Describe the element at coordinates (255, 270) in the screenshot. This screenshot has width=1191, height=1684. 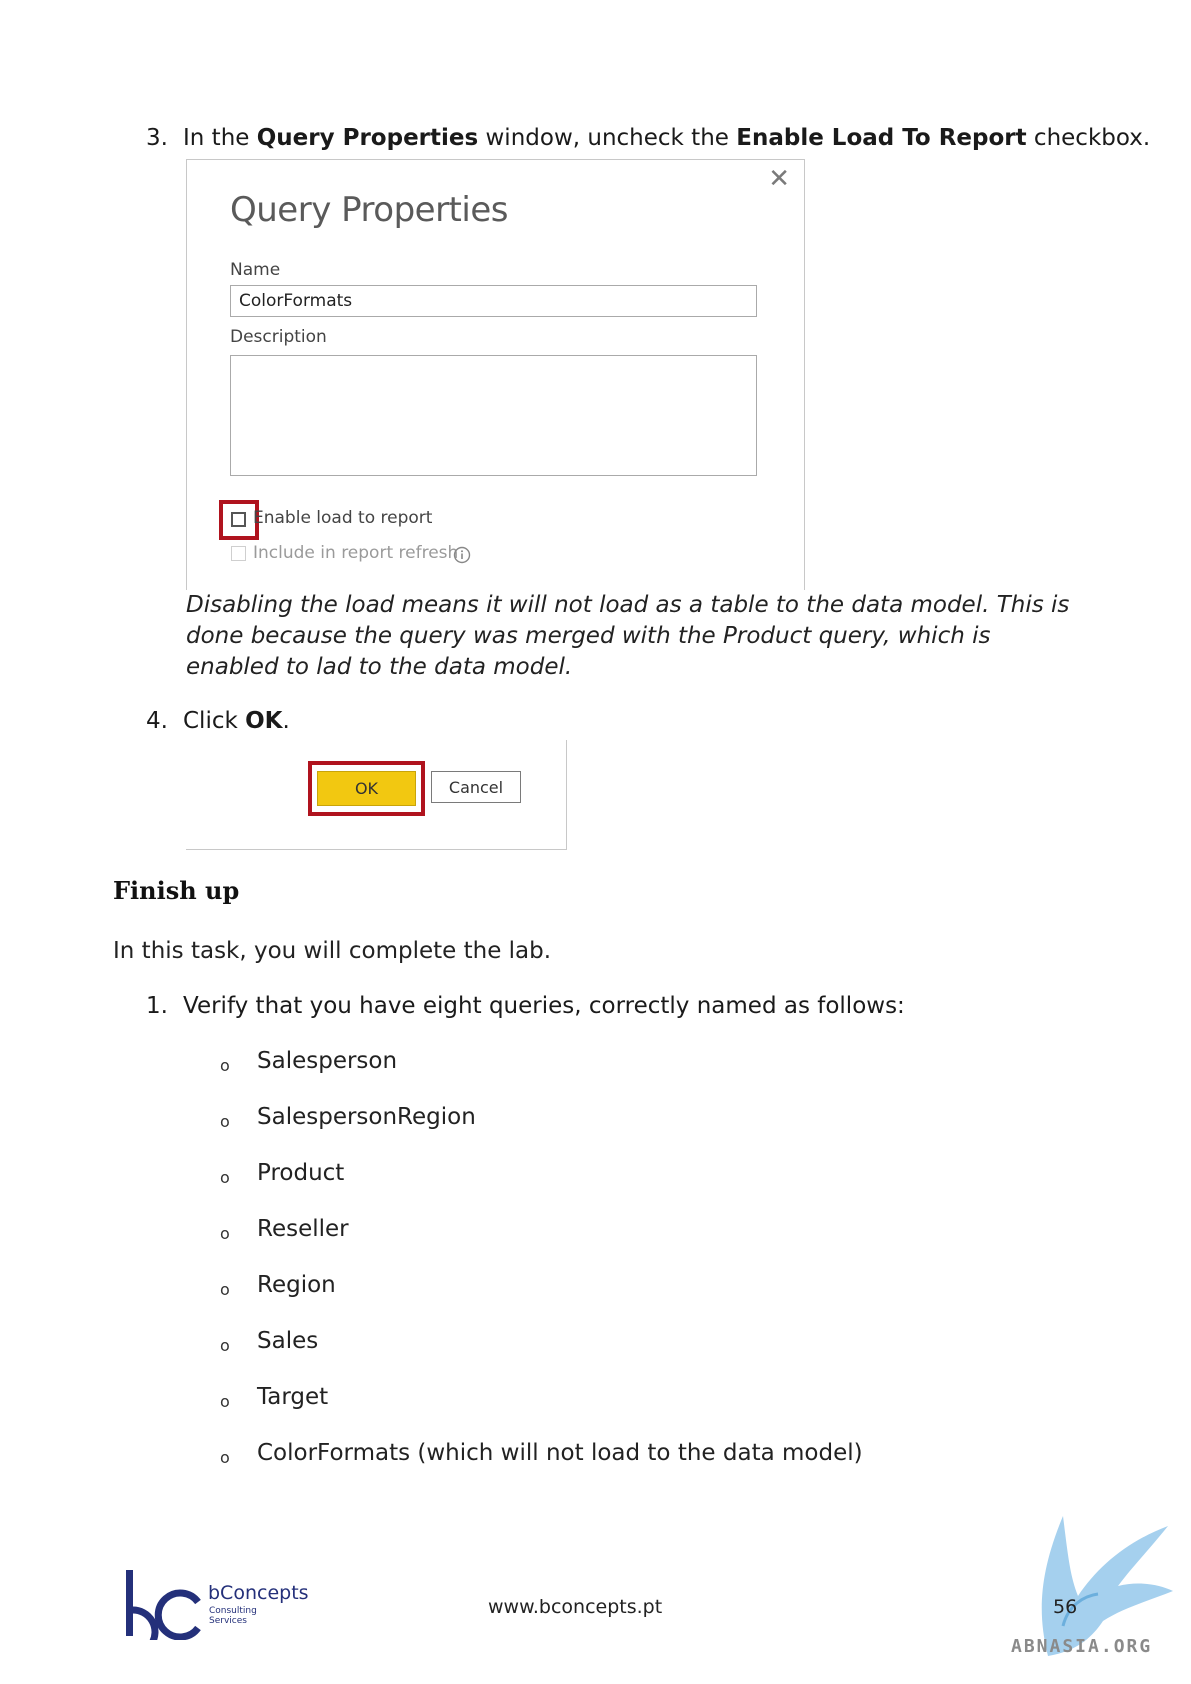
I see `name-label: Name` at that location.